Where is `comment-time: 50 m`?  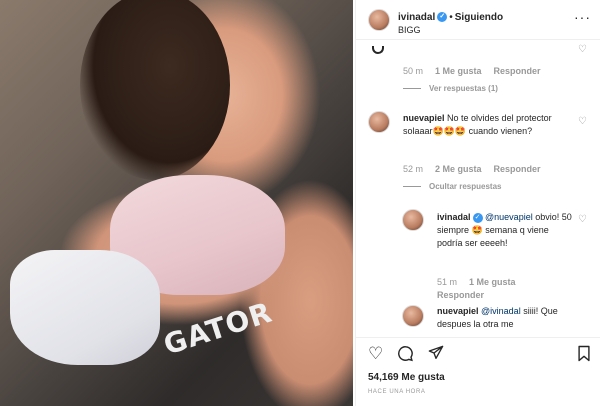
comment-time: 50 m is located at coordinates (413, 71).